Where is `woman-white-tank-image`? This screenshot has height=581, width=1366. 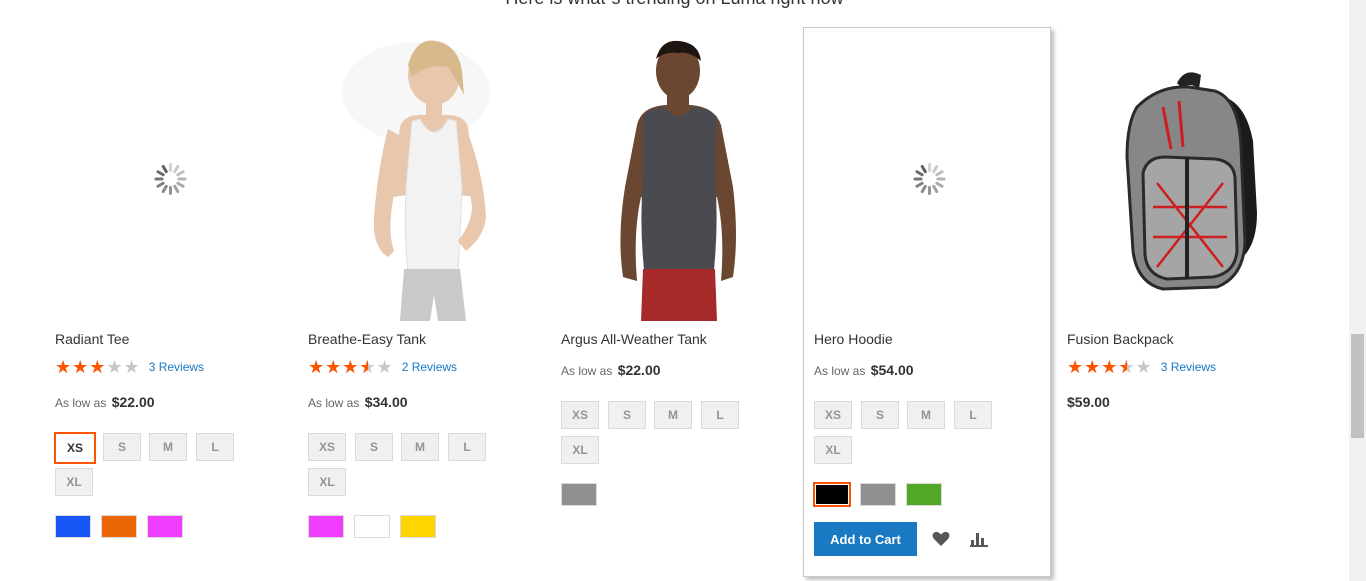 woman-white-tank-image is located at coordinates (423, 179).